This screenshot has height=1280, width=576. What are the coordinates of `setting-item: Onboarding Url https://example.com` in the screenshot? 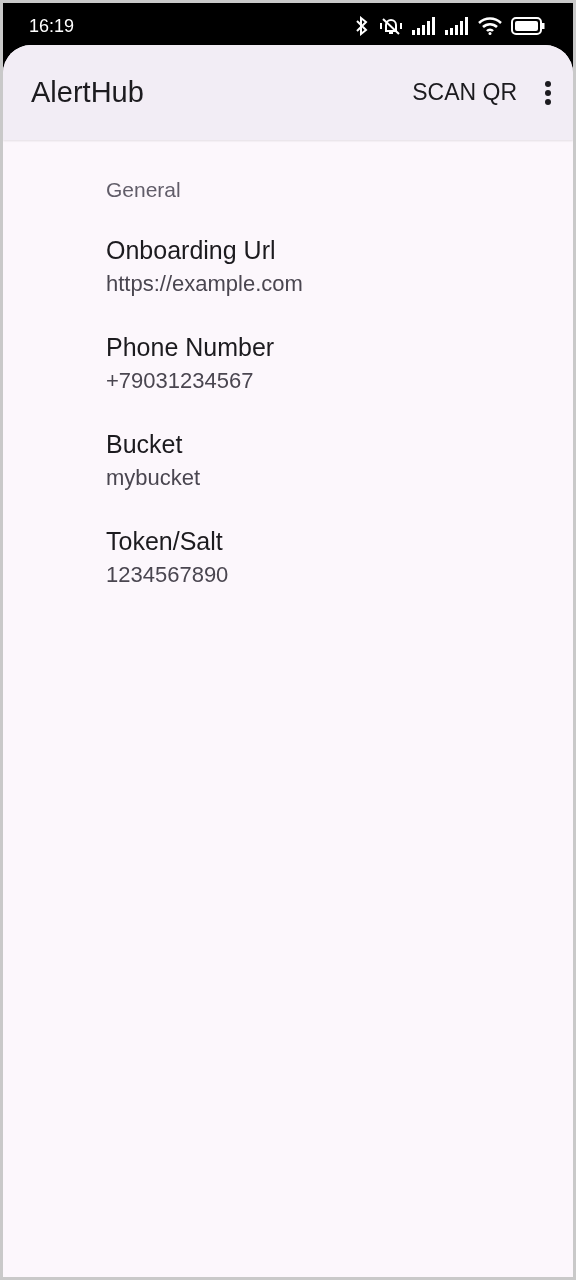 It's located at (339, 267).